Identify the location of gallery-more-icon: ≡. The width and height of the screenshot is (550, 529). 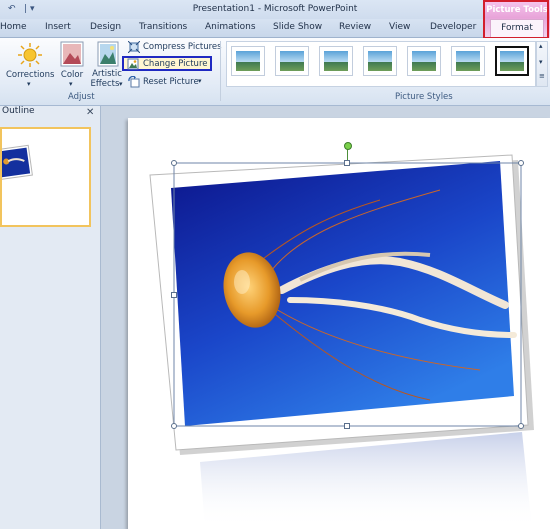
(542, 76).